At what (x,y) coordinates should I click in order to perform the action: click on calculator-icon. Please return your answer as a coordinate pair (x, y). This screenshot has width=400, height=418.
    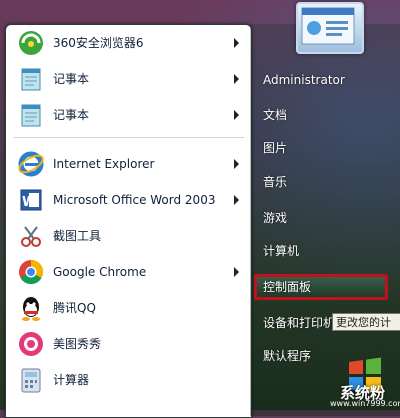
    Looking at the image, I should click on (31, 380).